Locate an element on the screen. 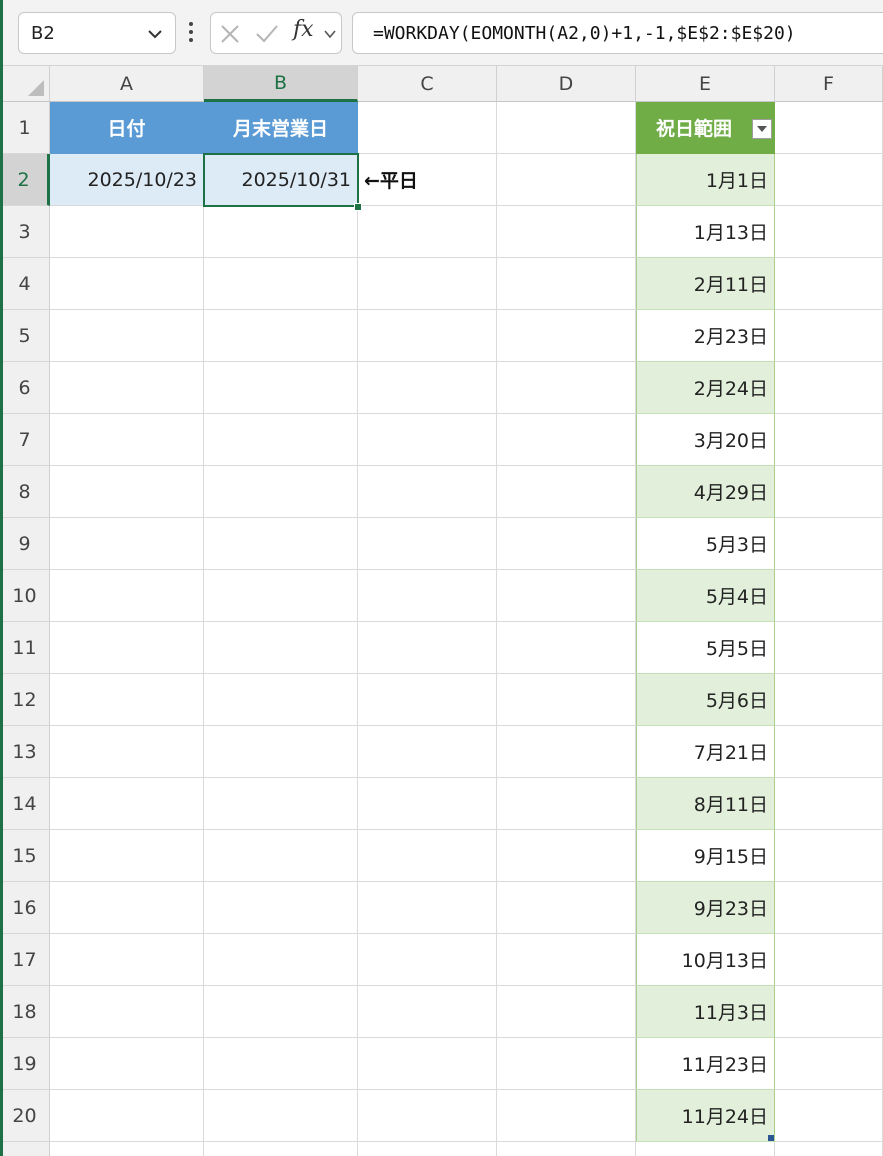  cell-d7 is located at coordinates (566, 440).